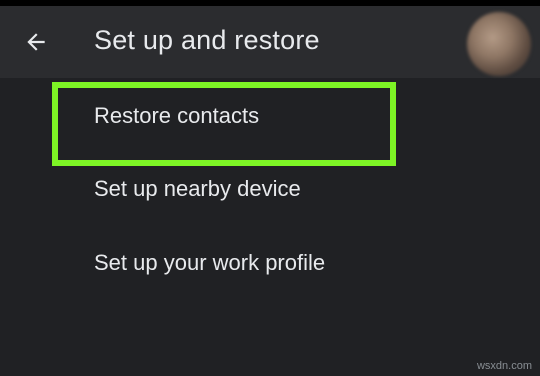 Image resolution: width=540 pixels, height=376 pixels. I want to click on menu-item-label: Restore contacts, so click(177, 115).